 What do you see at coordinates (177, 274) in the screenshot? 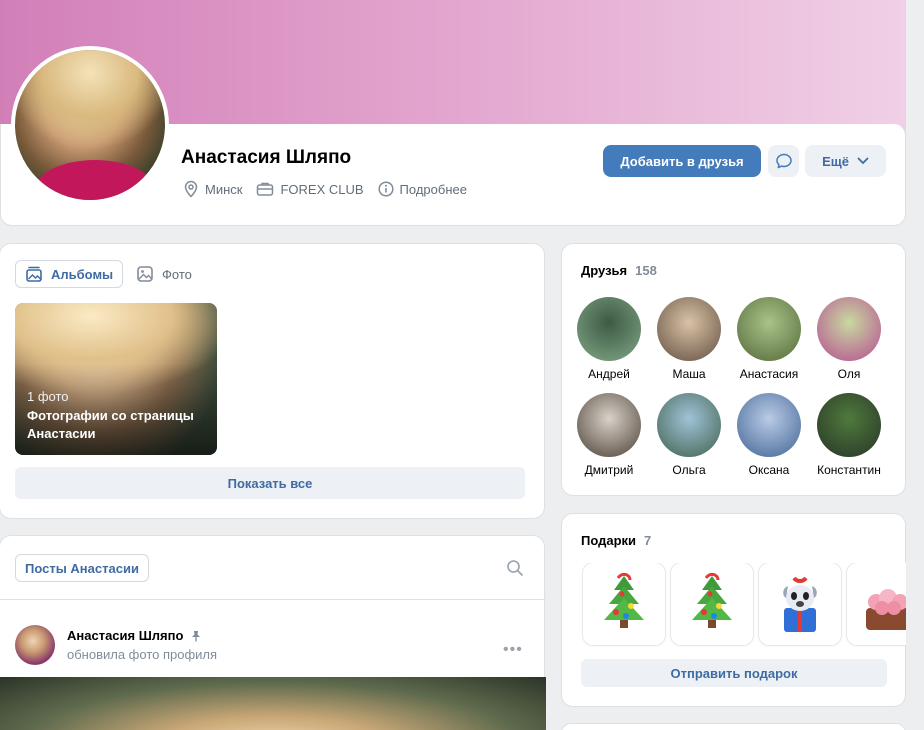
I see `tab-photos-label: Фото` at bounding box center [177, 274].